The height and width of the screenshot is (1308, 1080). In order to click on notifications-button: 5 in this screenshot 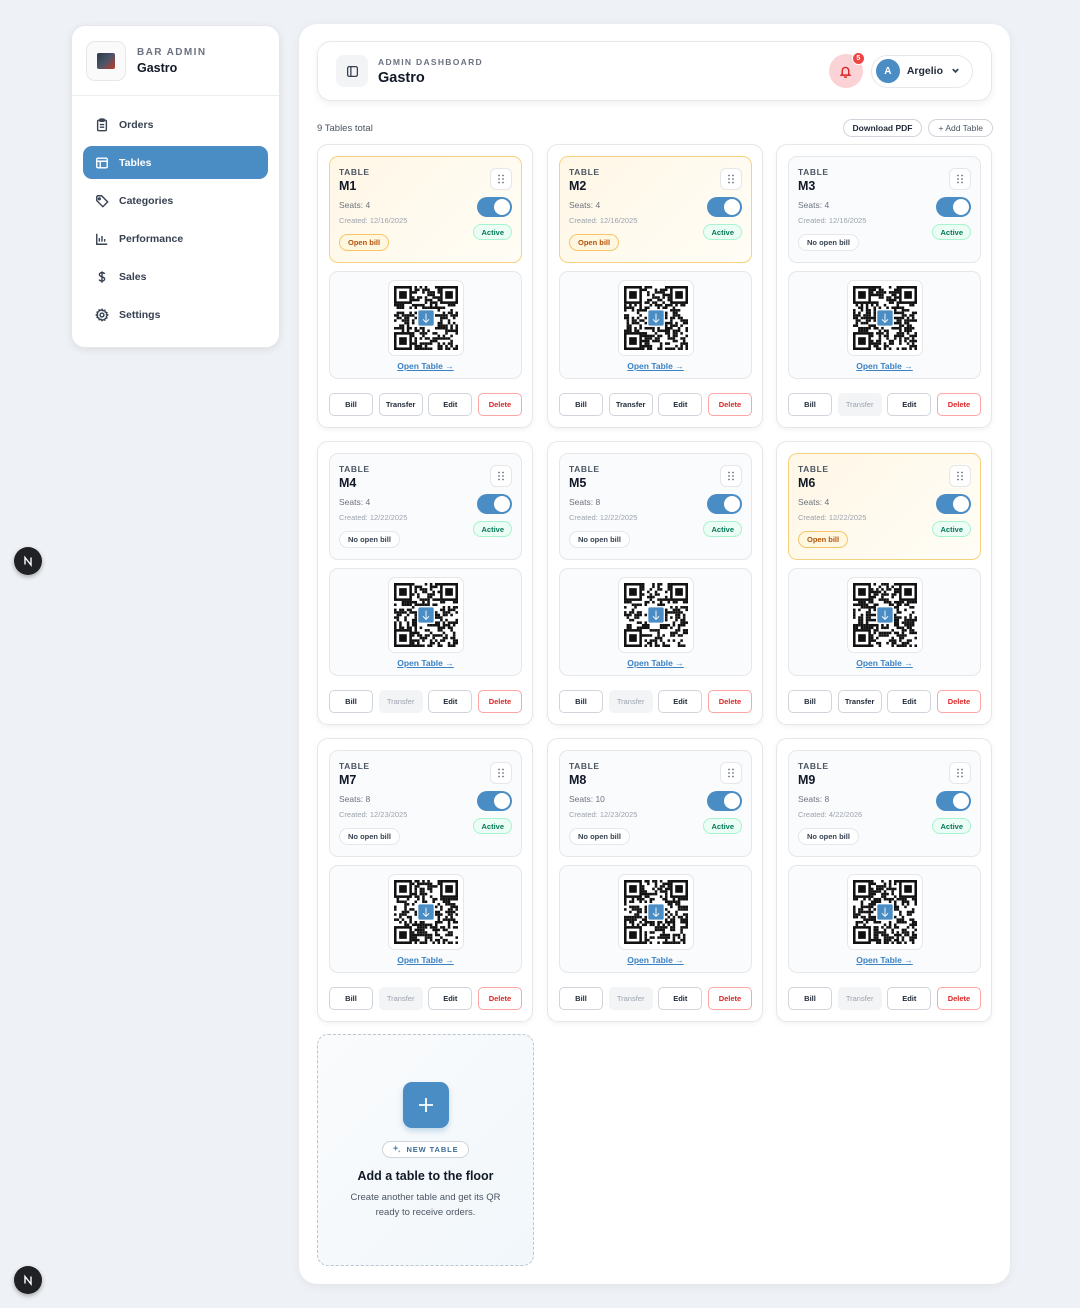, I will do `click(846, 70)`.